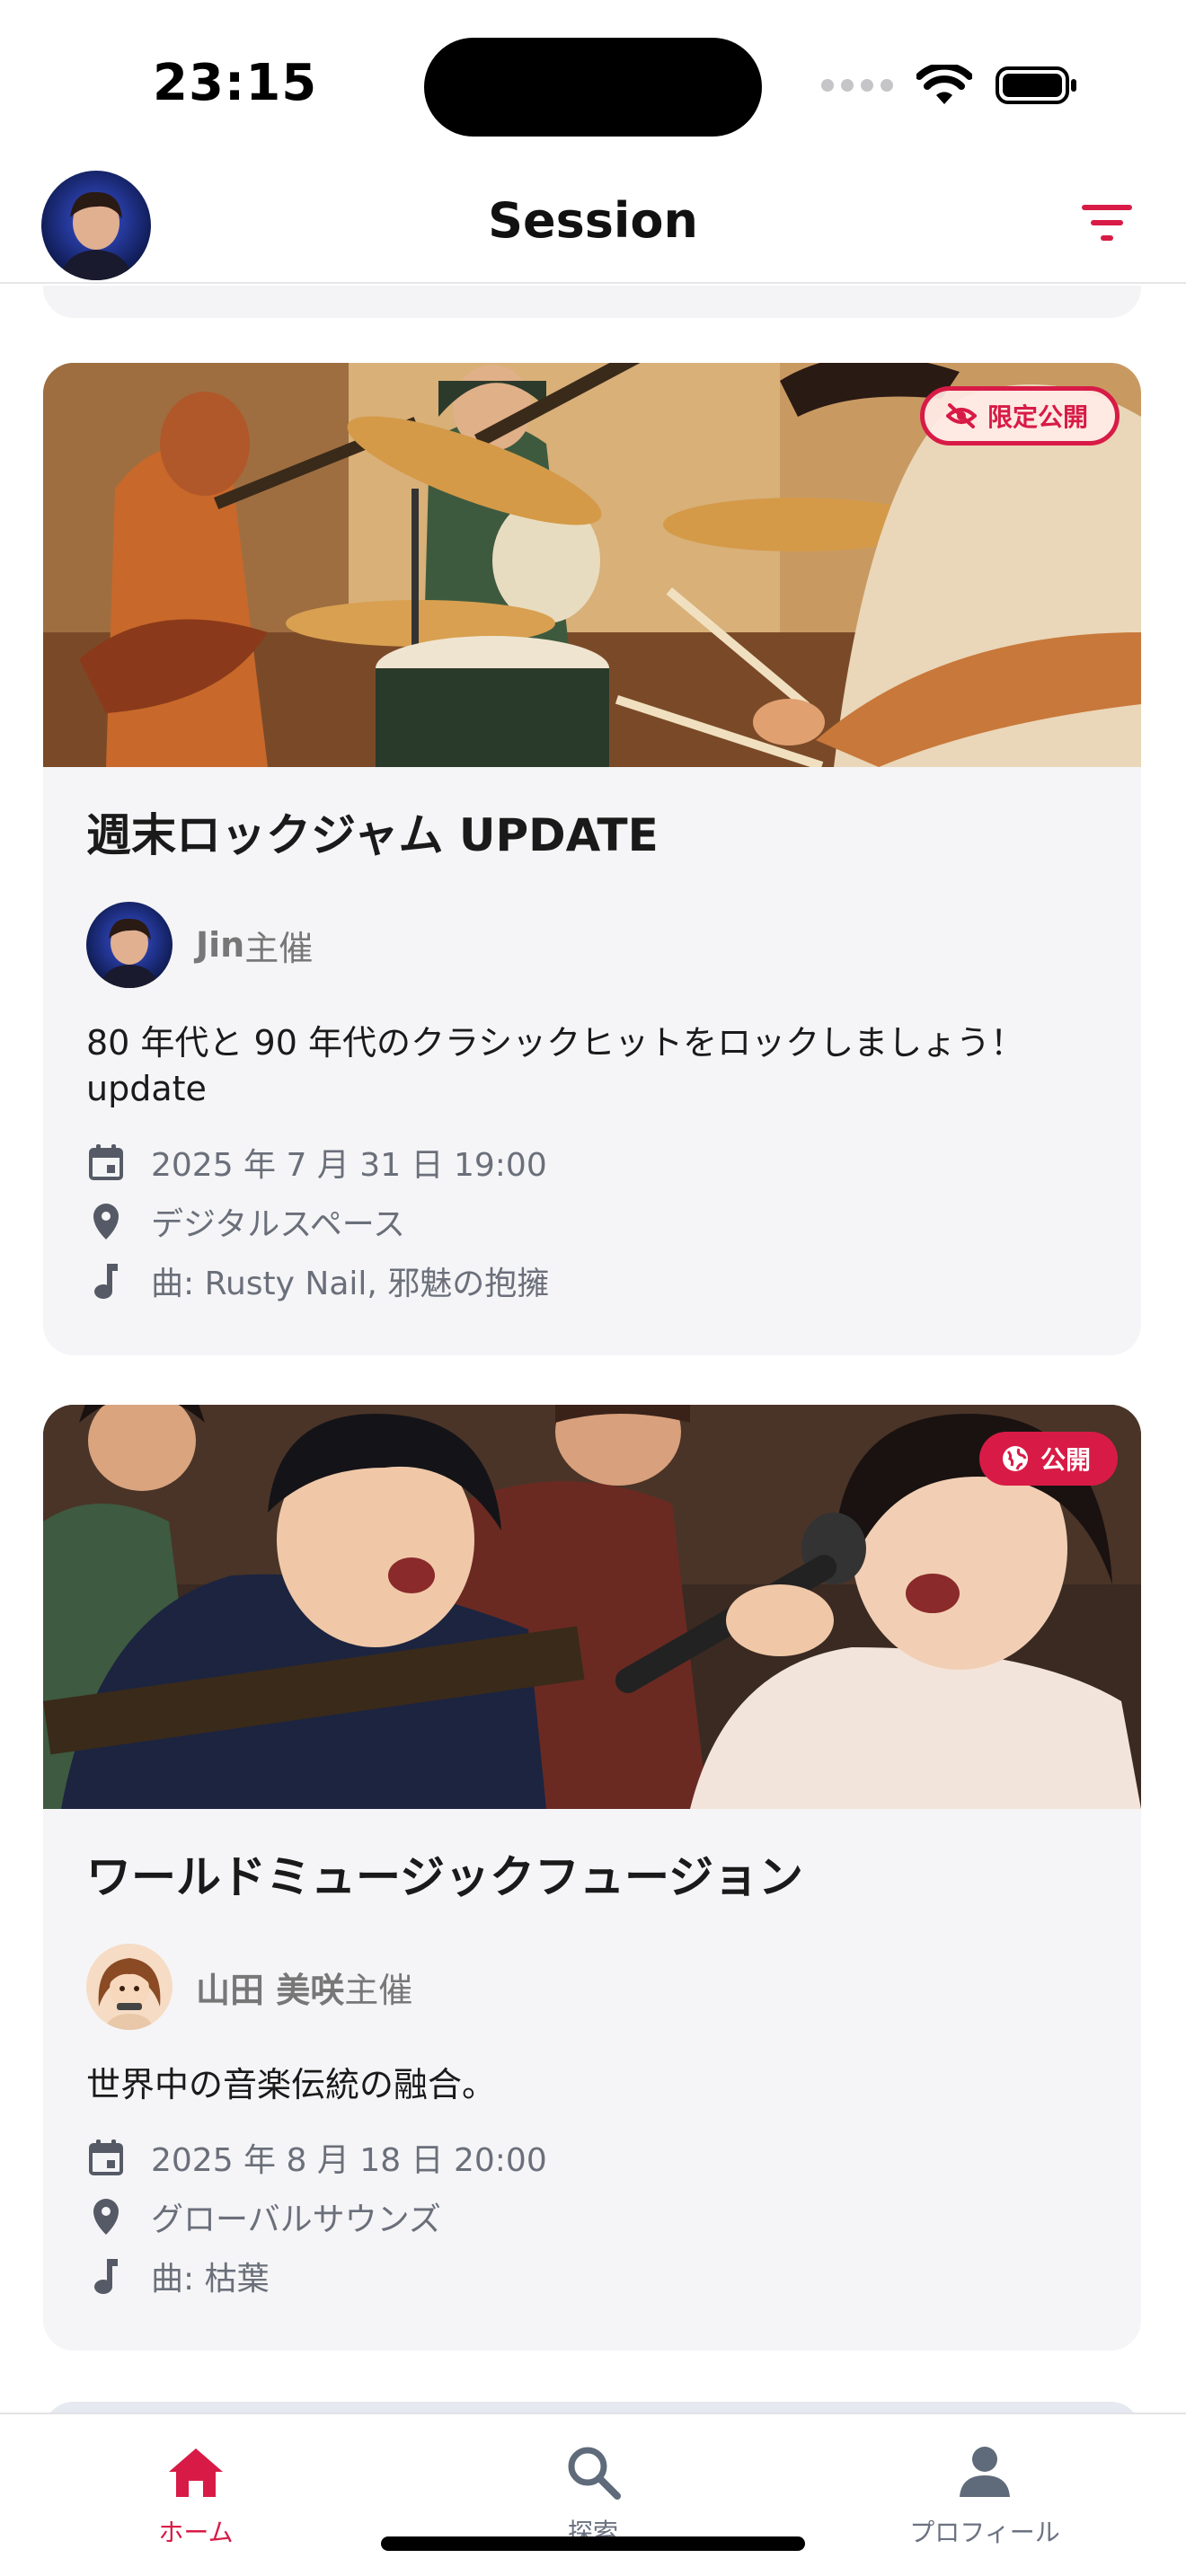 Image resolution: width=1186 pixels, height=2576 pixels. Describe the element at coordinates (593, 87) in the screenshot. I see `dynamic-island` at that location.